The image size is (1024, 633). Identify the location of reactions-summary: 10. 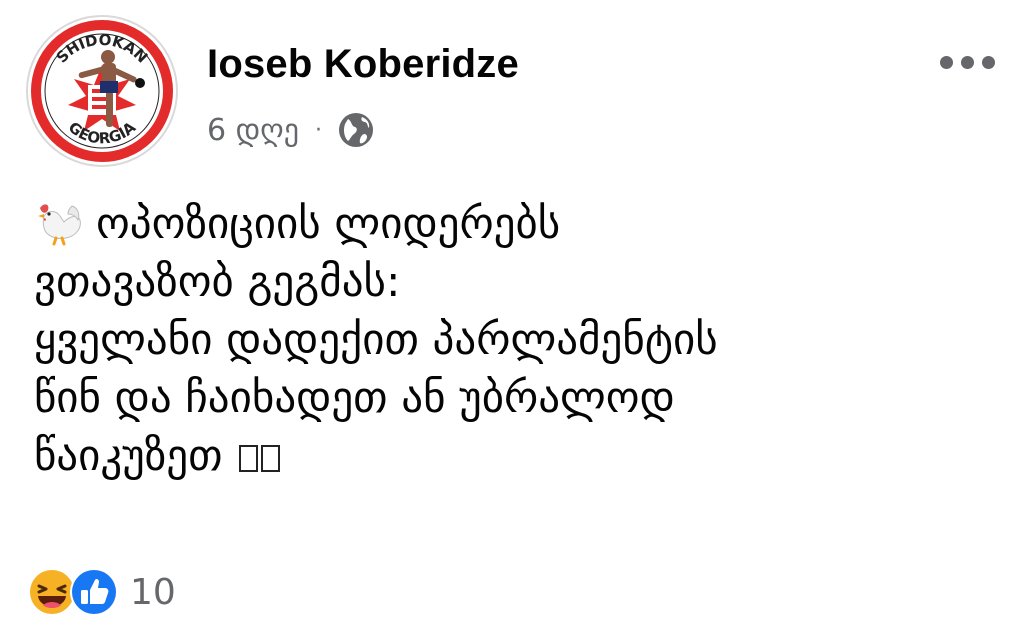
(101, 592).